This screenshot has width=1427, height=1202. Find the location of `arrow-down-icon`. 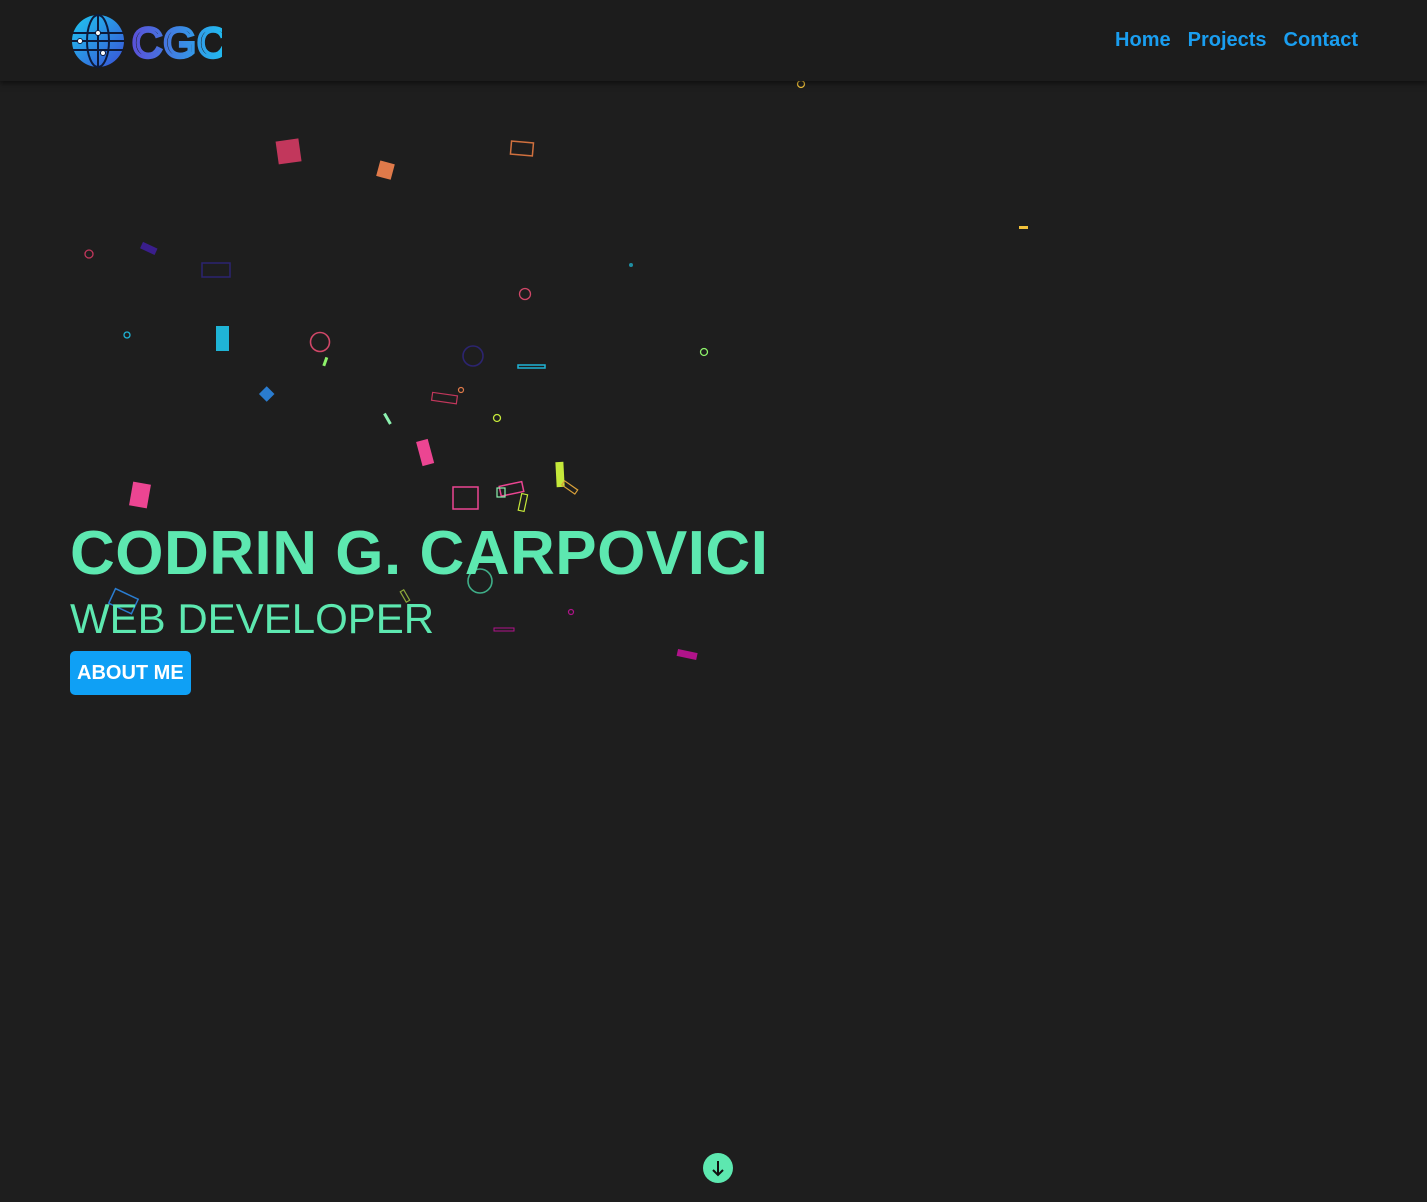

arrow-down-icon is located at coordinates (718, 1169).